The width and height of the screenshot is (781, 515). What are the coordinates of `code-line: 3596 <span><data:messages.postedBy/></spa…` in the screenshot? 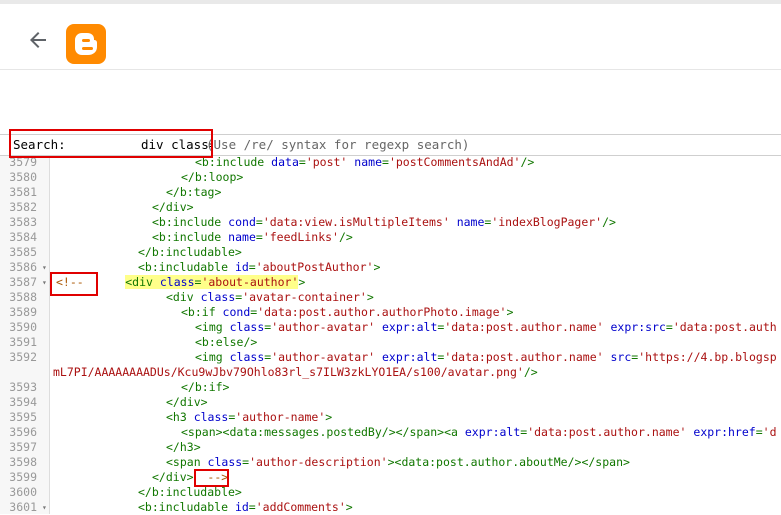 It's located at (390, 432).